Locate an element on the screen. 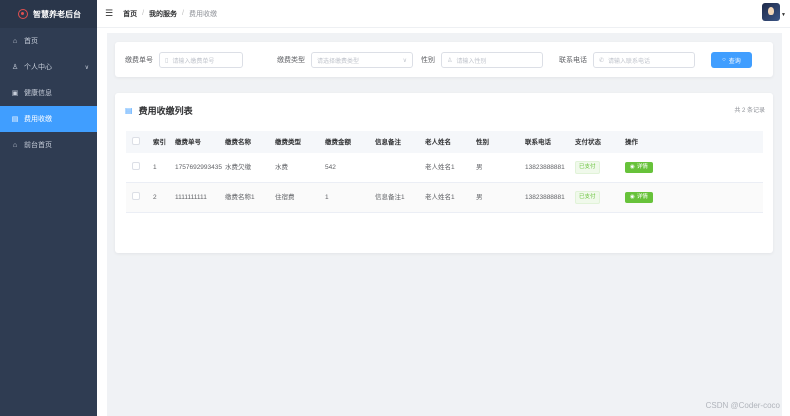 The image size is (790, 416). query-button: ○ 查询 is located at coordinates (731, 60).